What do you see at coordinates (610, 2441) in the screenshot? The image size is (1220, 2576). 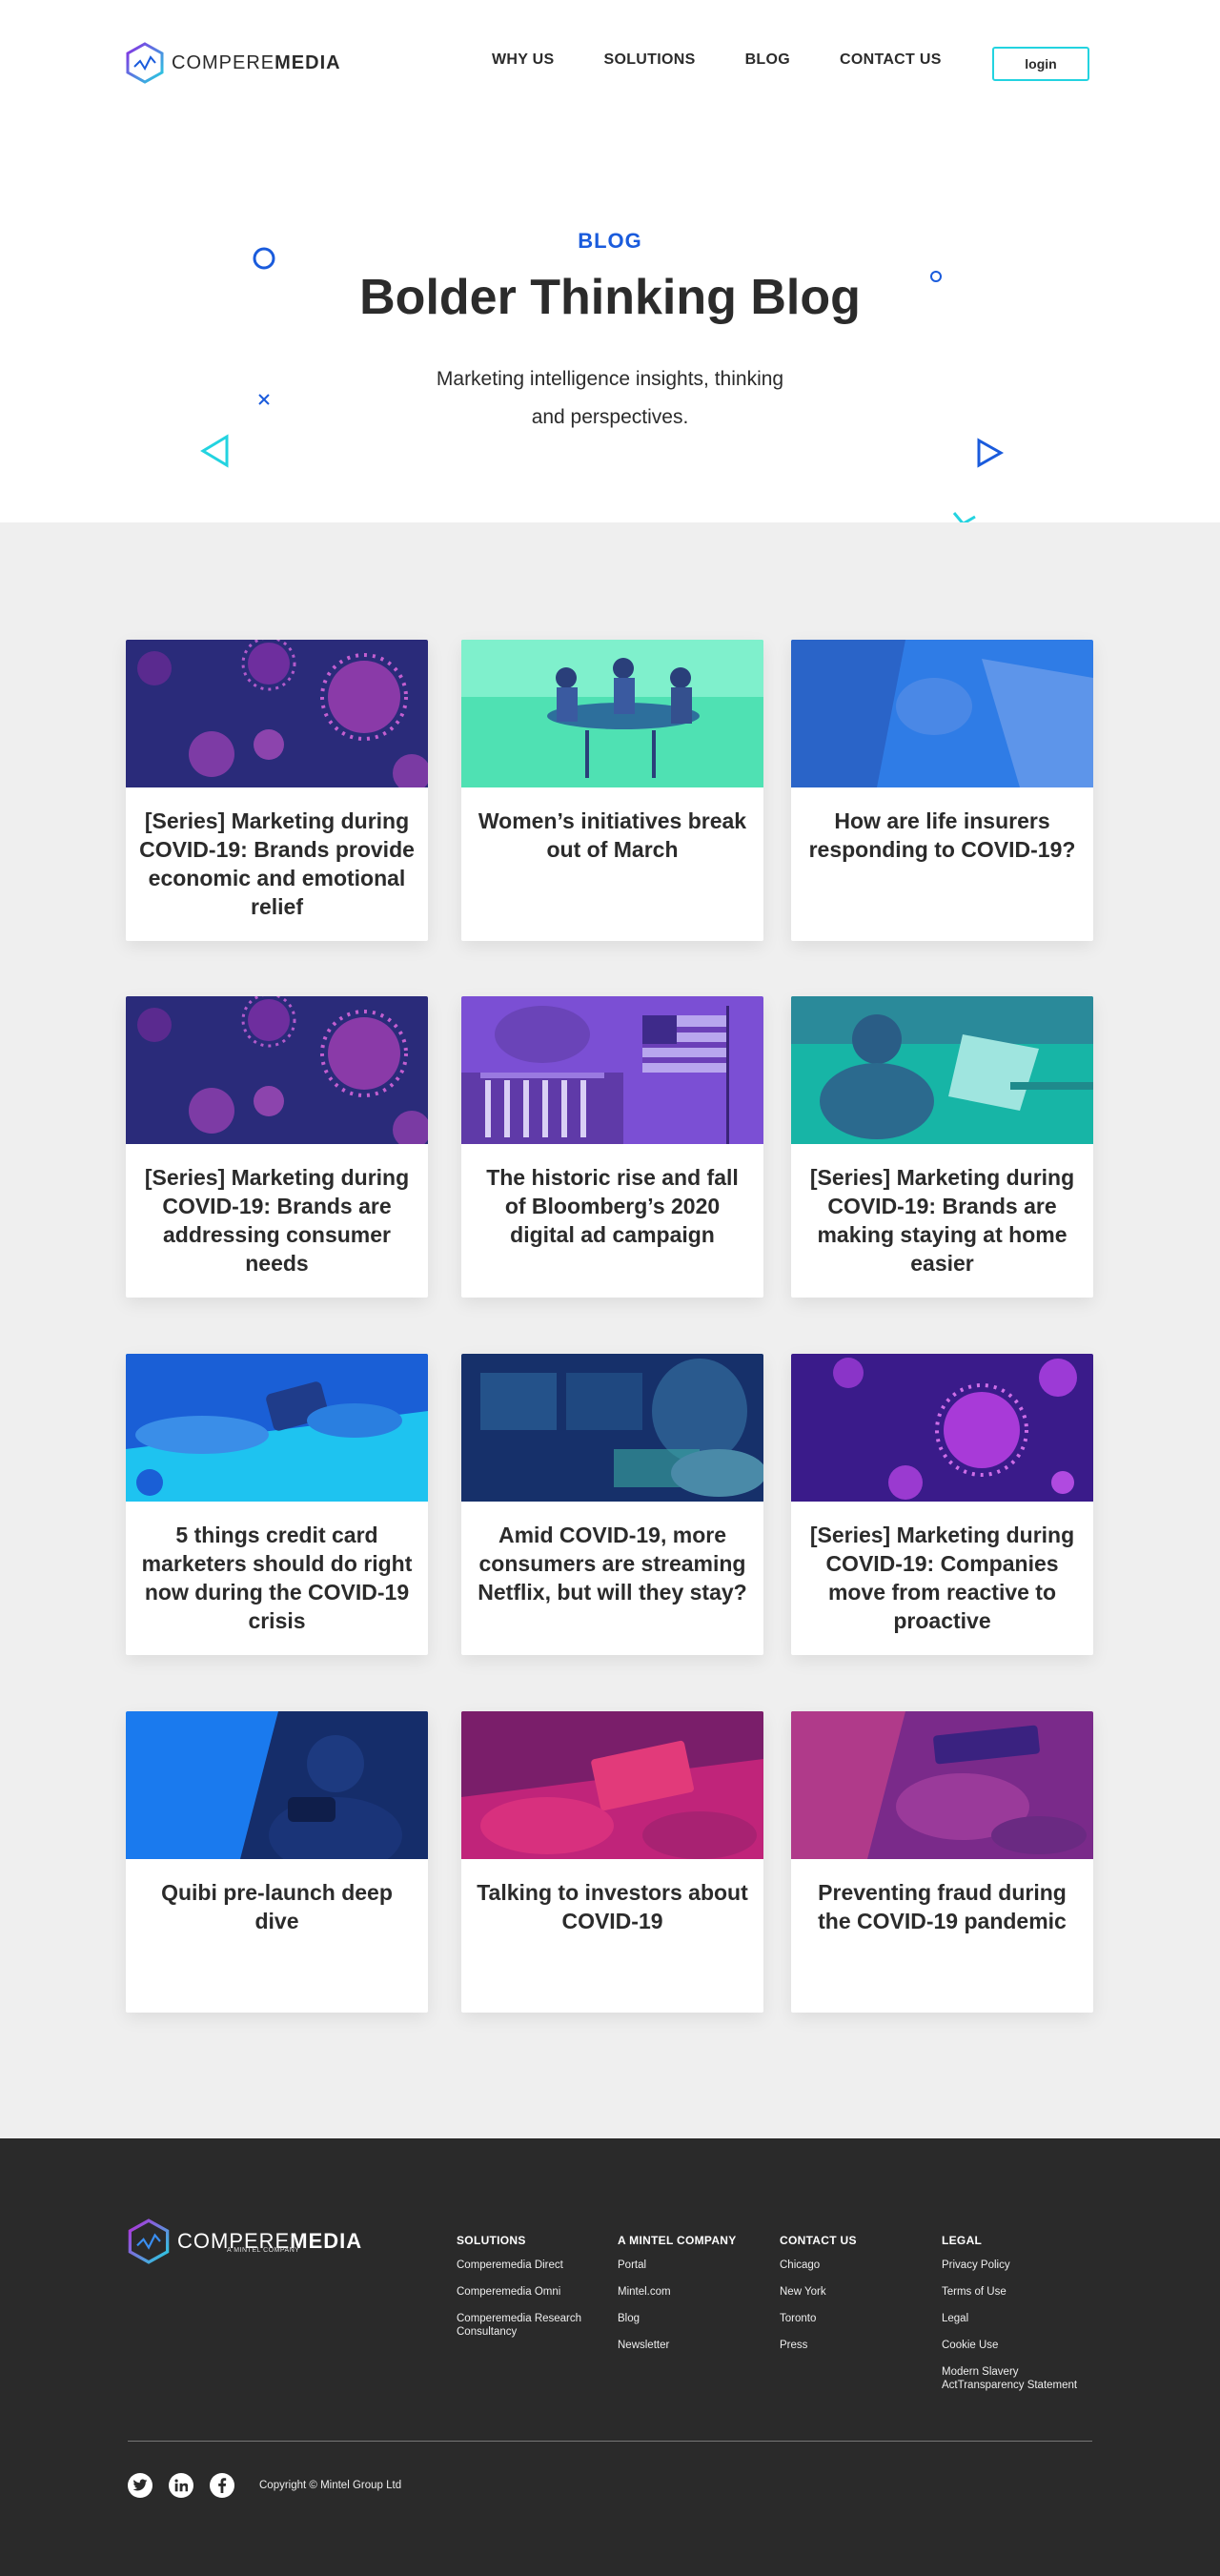 I see `footer-divider` at bounding box center [610, 2441].